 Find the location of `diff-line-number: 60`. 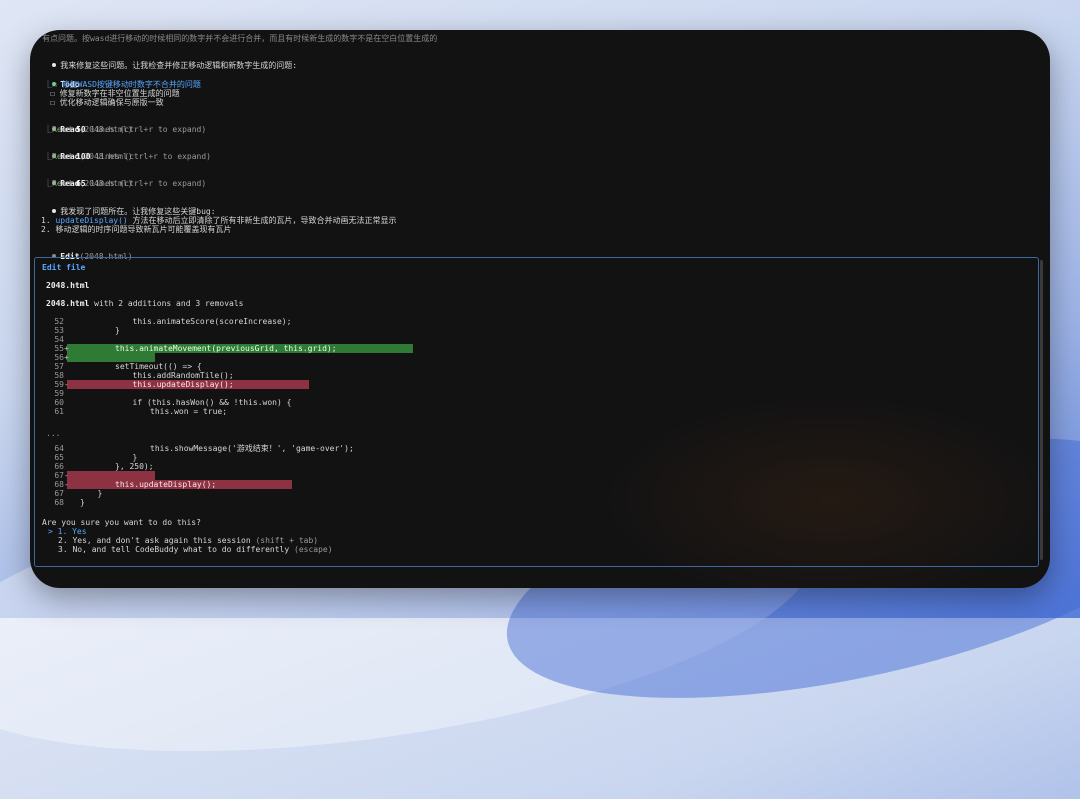

diff-line-number: 60 is located at coordinates (59, 402).